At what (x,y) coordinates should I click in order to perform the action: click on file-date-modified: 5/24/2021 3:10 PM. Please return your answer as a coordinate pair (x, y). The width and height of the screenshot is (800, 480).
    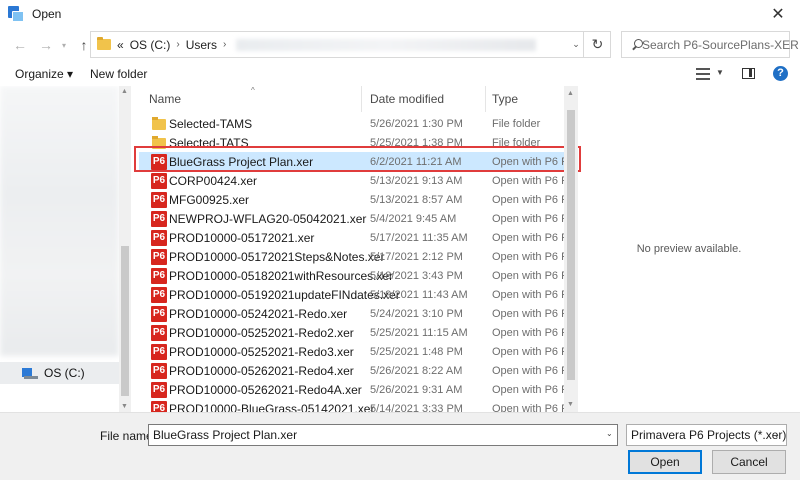
    Looking at the image, I should click on (416, 313).